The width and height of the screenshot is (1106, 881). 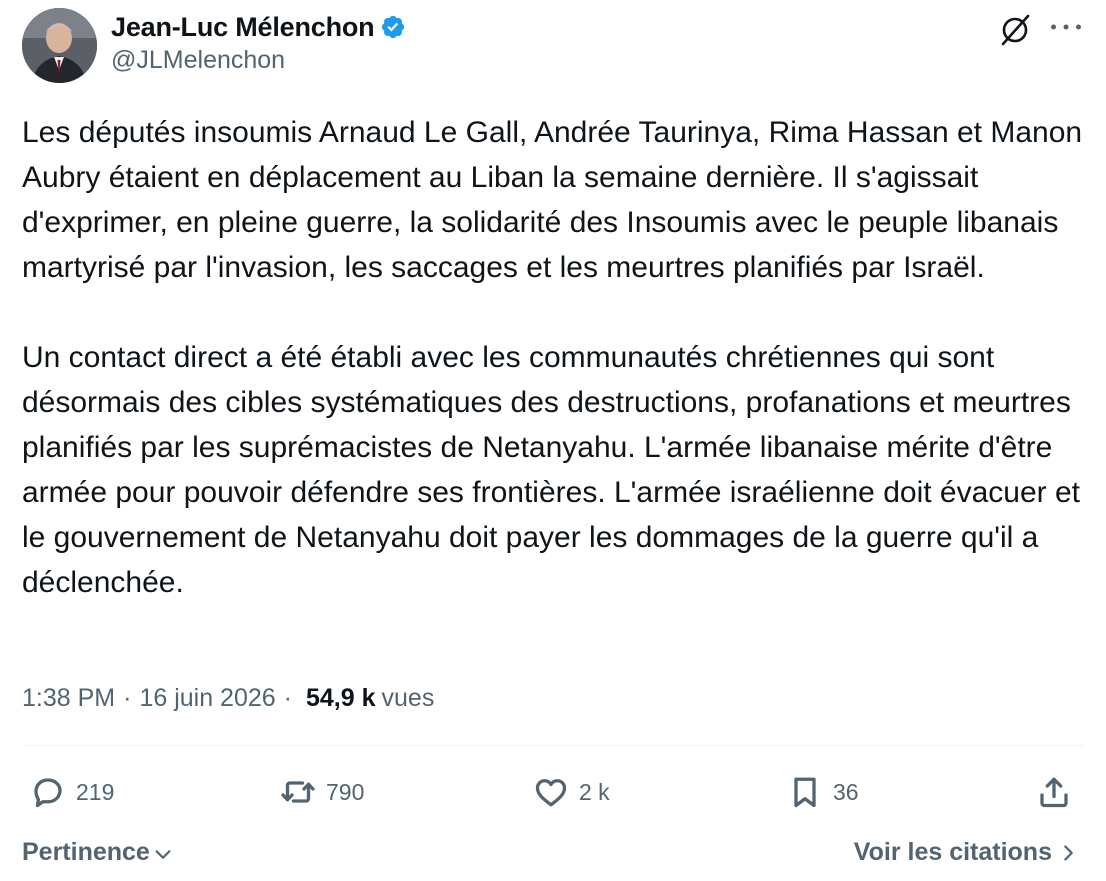 I want to click on retweet-icon, so click(x=298, y=792).